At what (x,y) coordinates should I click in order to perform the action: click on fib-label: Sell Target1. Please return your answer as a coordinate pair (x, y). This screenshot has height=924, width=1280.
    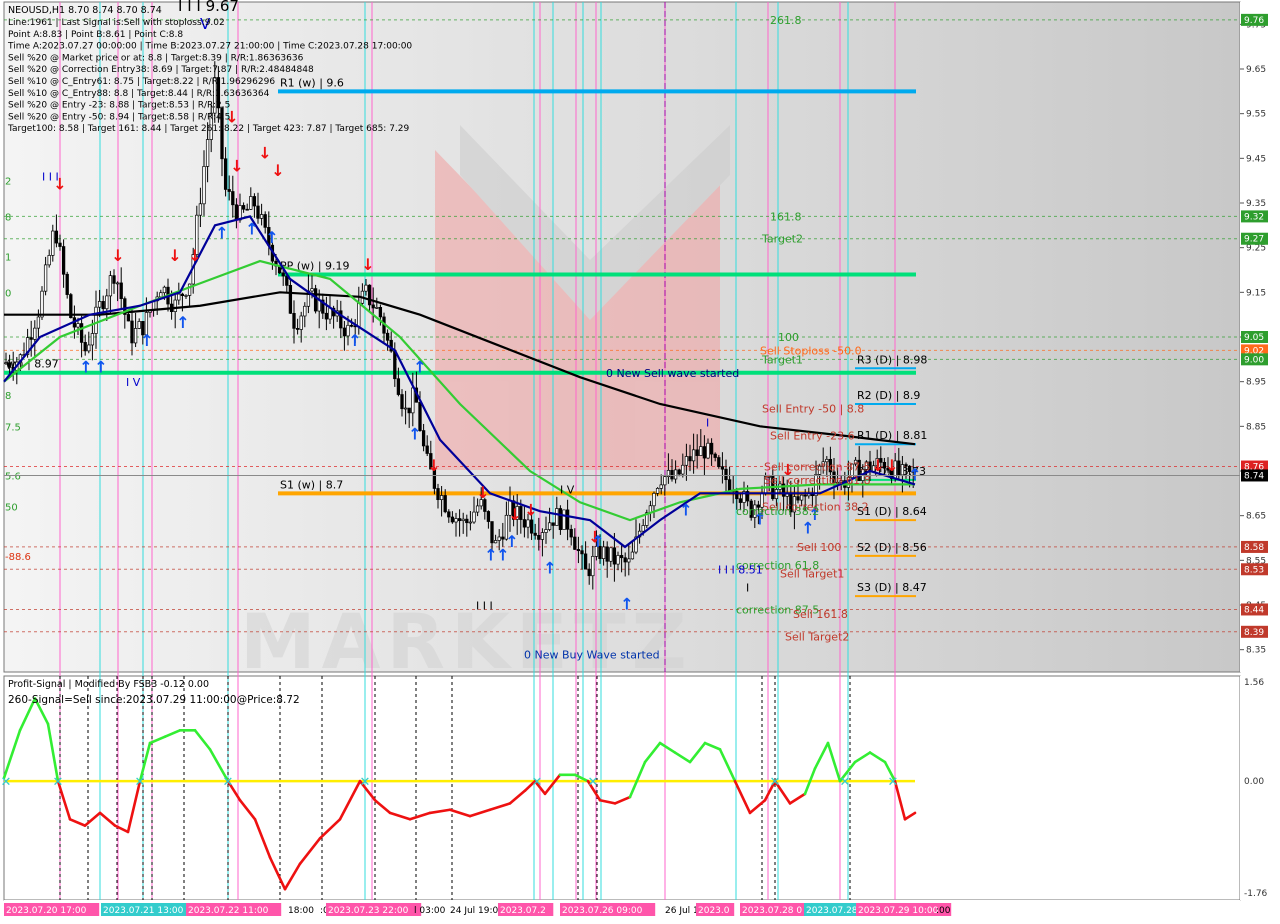
    Looking at the image, I should click on (812, 574).